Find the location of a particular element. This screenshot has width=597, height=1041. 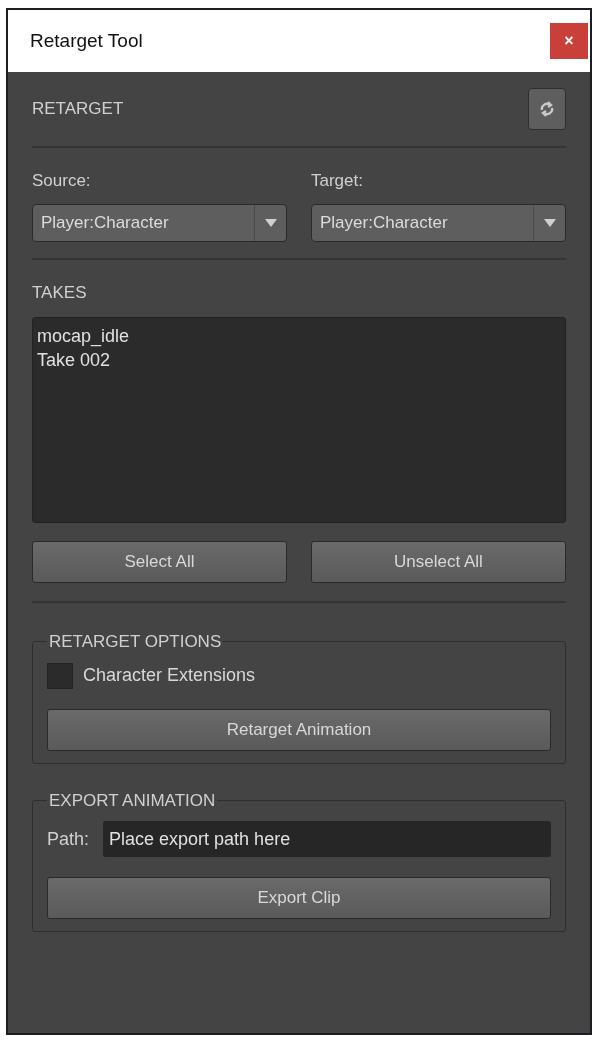

path-field: Place export path here is located at coordinates (327, 839).